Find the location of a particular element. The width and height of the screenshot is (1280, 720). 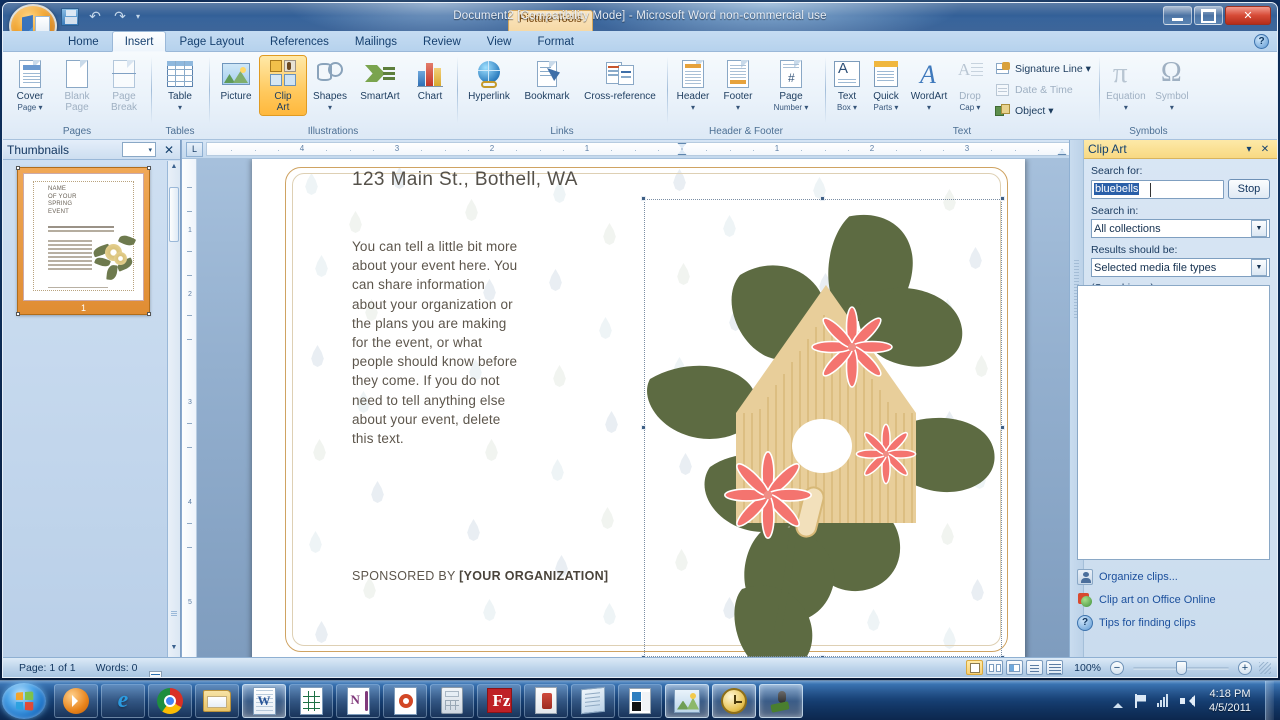

clip-art-button: Clip Art is located at coordinates (283, 85).